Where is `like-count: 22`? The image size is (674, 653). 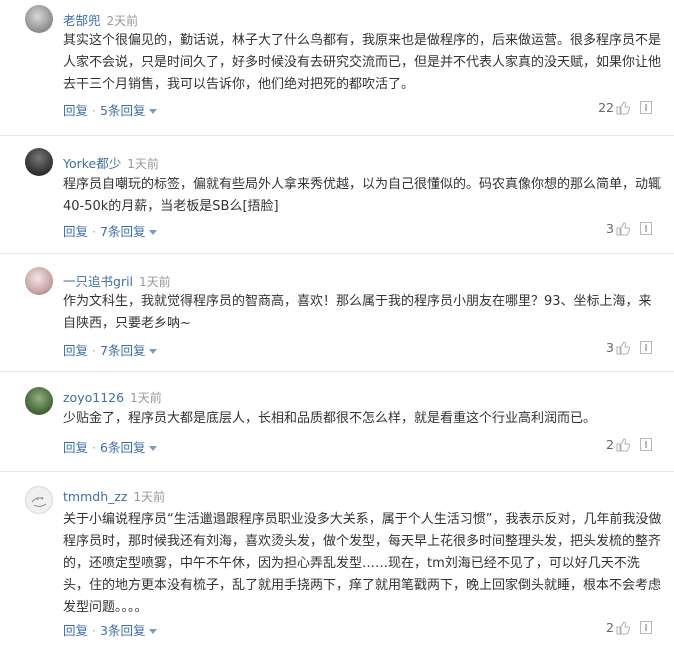
like-count: 22 is located at coordinates (606, 107).